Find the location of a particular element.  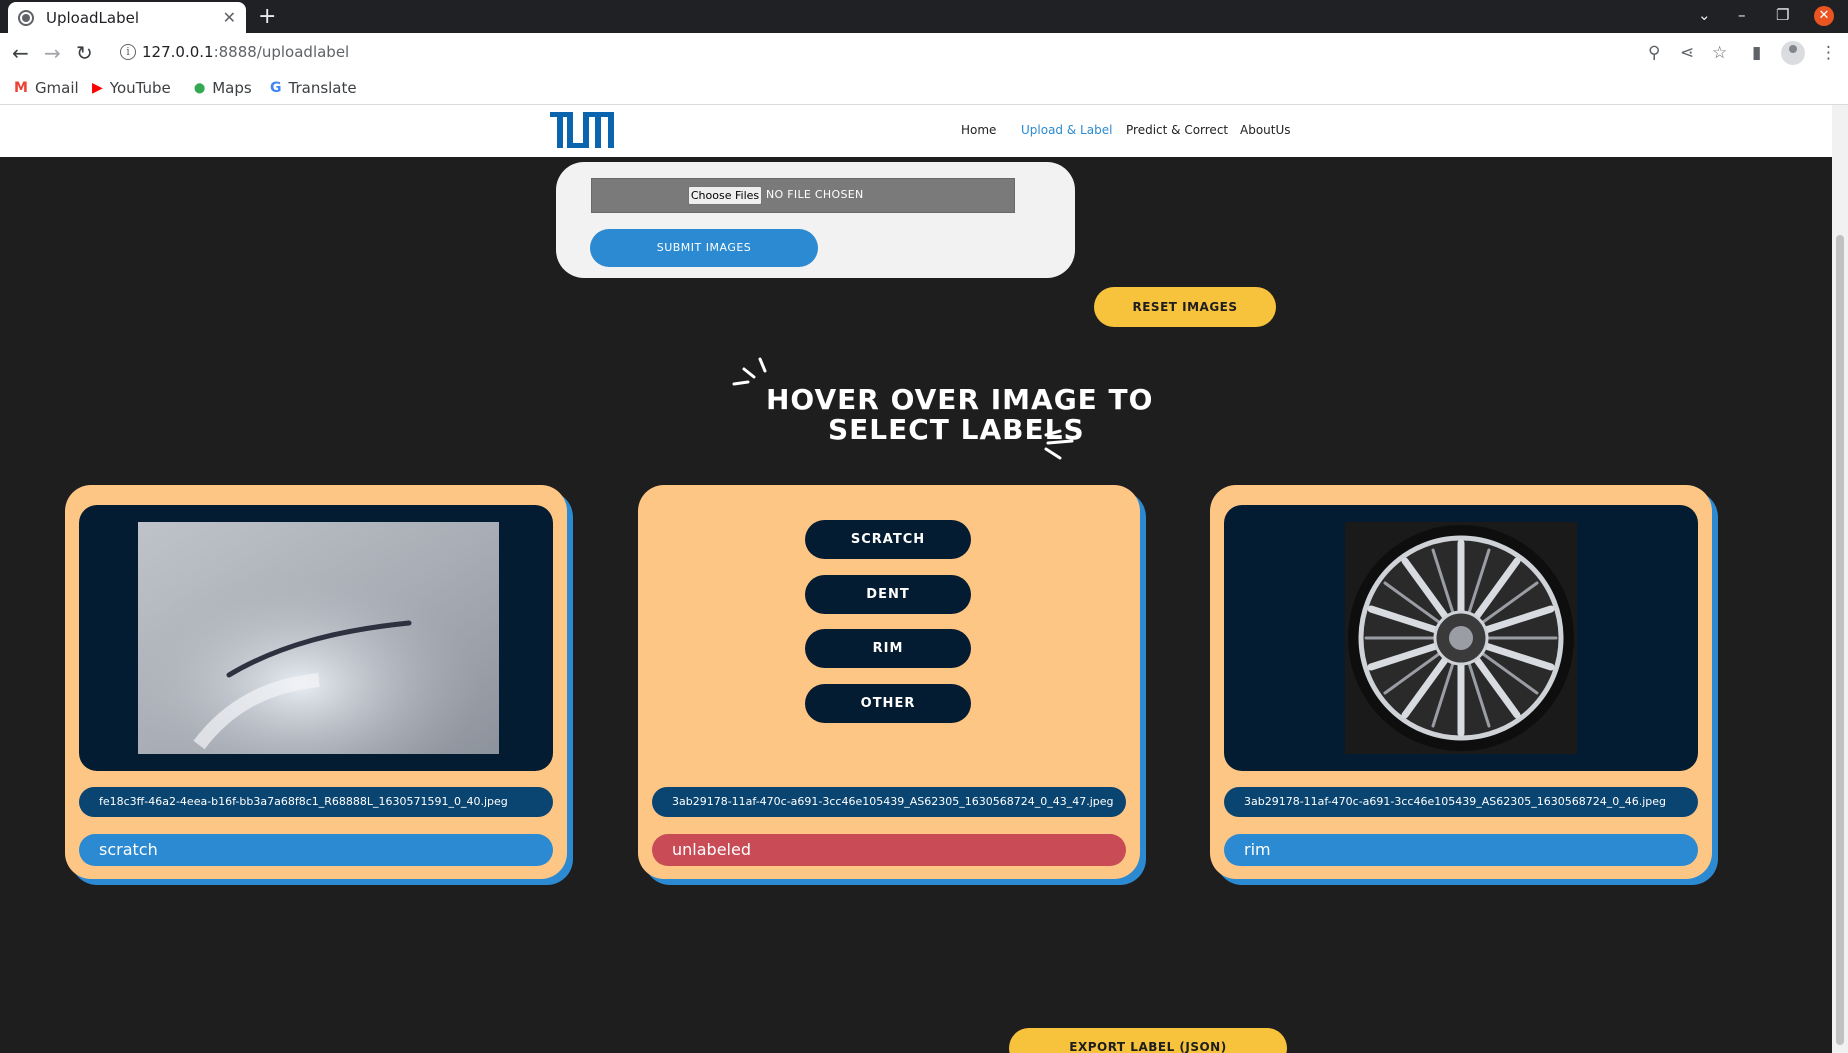

label-option-dent: DENT is located at coordinates (888, 594).